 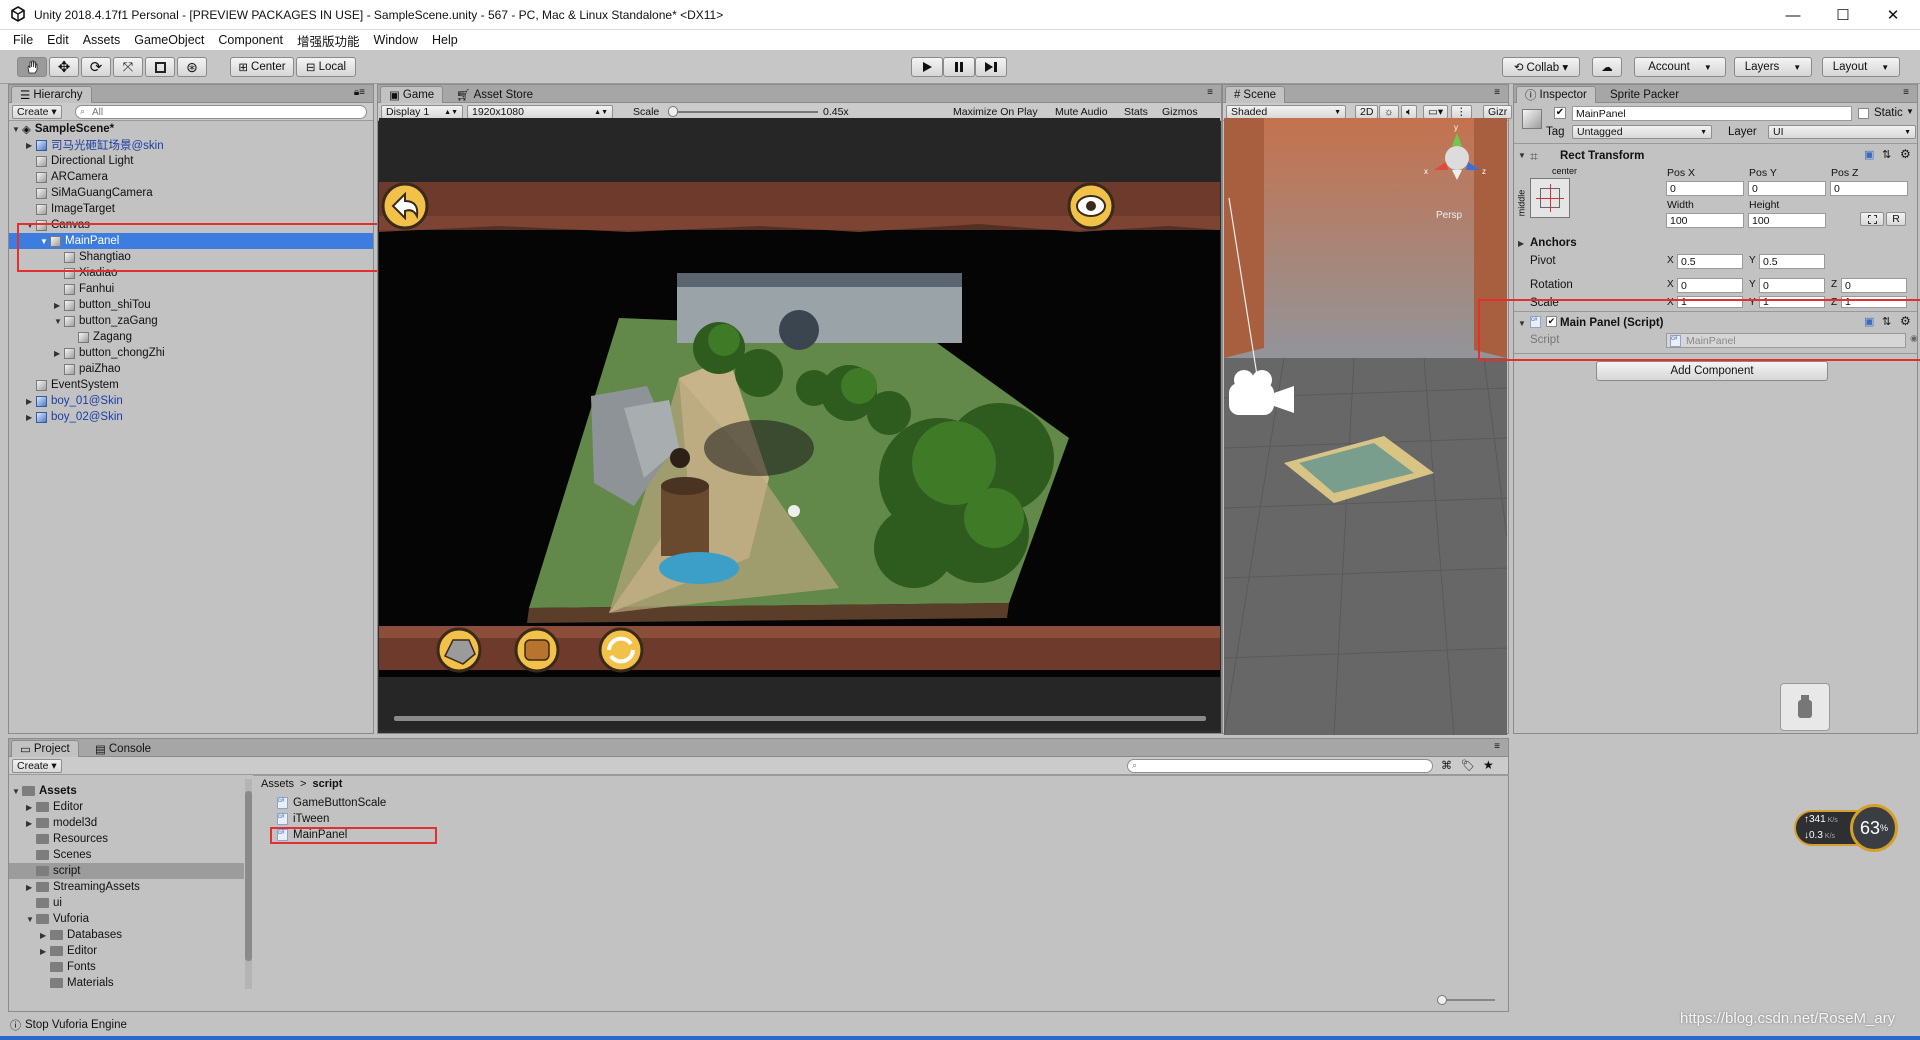 I want to click on hierarchy-item: ▶ boy_01@Skin, so click(x=191, y=401).